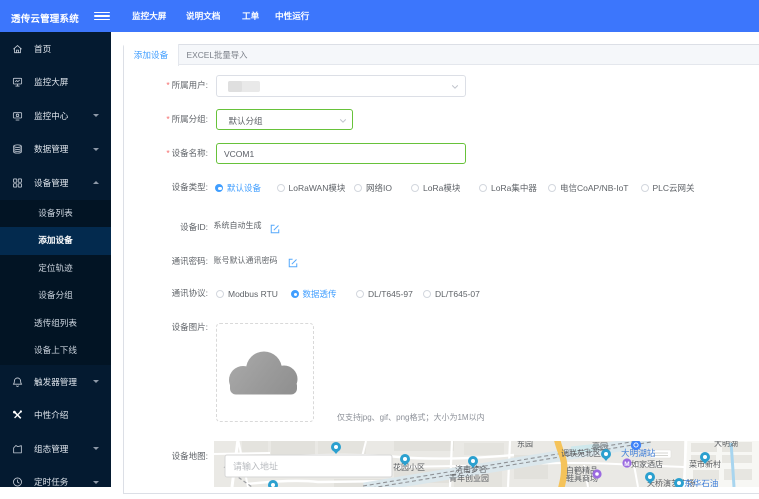 This screenshot has height=499, width=759. I want to click on svg-text: 大明湖, so click(726, 444).